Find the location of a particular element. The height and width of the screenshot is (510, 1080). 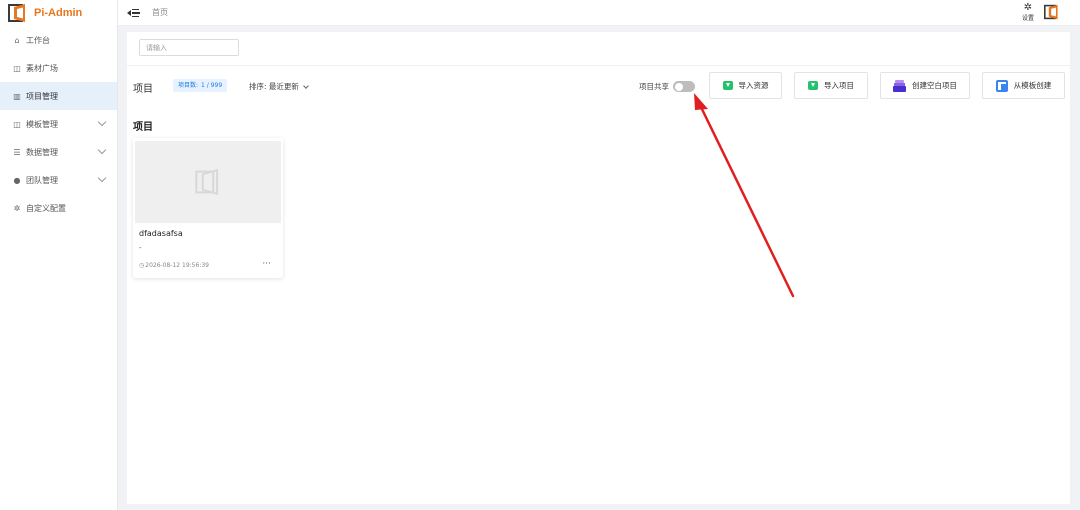

project-icon: ▥ is located at coordinates (17, 96).